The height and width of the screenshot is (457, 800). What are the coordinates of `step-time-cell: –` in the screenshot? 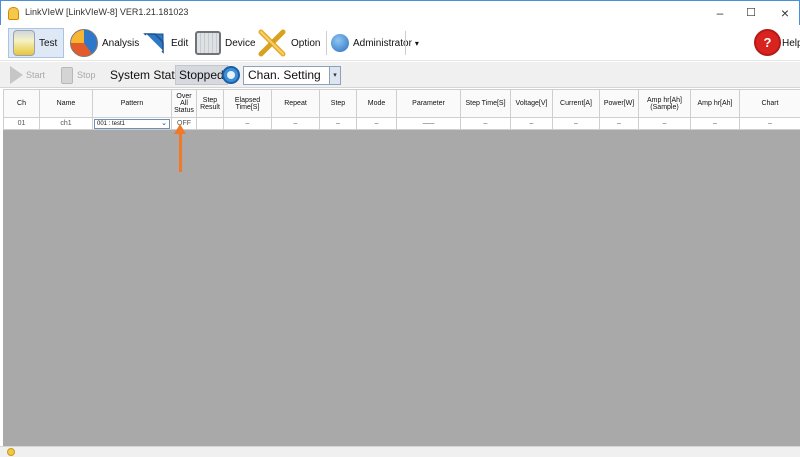 It's located at (485, 123).